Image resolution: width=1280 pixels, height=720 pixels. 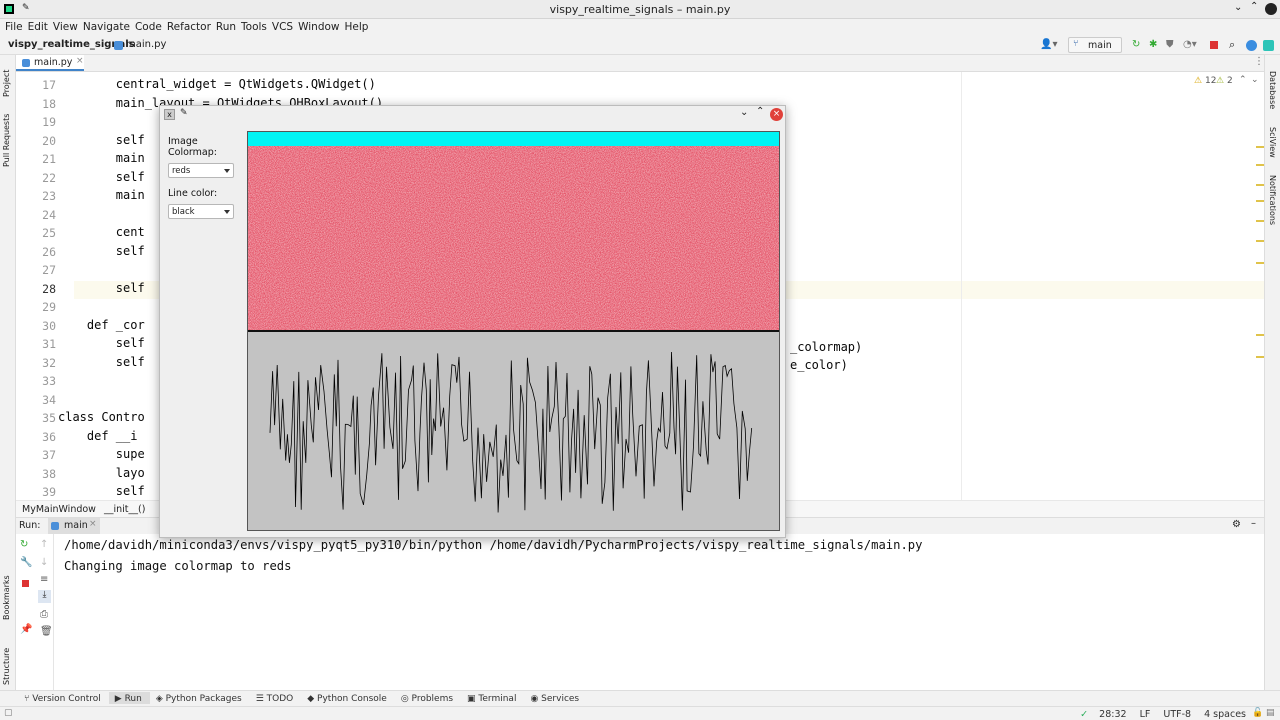 I want to click on wrench-icon: 🔧, so click(x=26, y=562).